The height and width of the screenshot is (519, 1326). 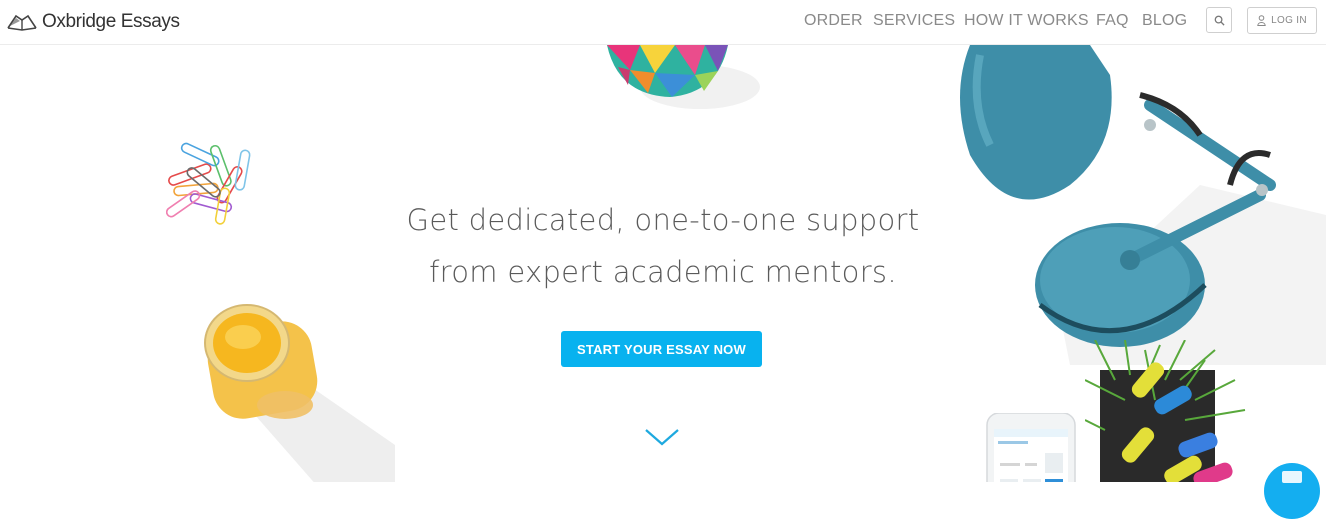 What do you see at coordinates (661, 349) in the screenshot?
I see `start-essay-button: START YOUR ESSAY NOW` at bounding box center [661, 349].